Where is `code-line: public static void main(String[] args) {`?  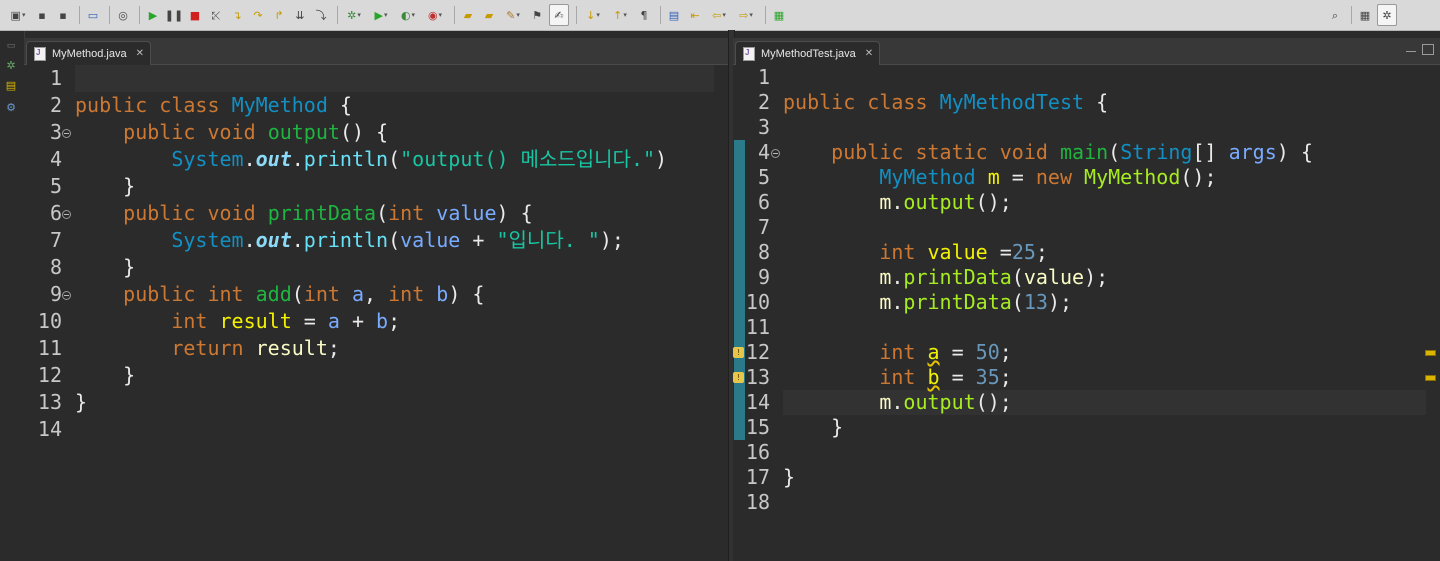
code-line: public static void main(String[] args) { is located at coordinates (1048, 152).